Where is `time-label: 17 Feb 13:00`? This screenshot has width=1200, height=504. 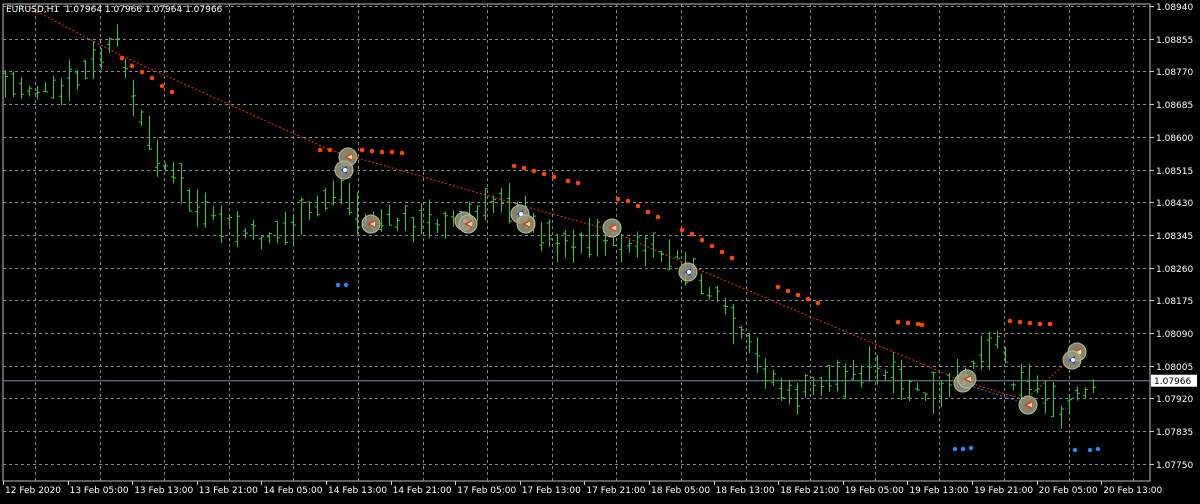
time-label: 17 Feb 13:00 is located at coordinates (551, 491).